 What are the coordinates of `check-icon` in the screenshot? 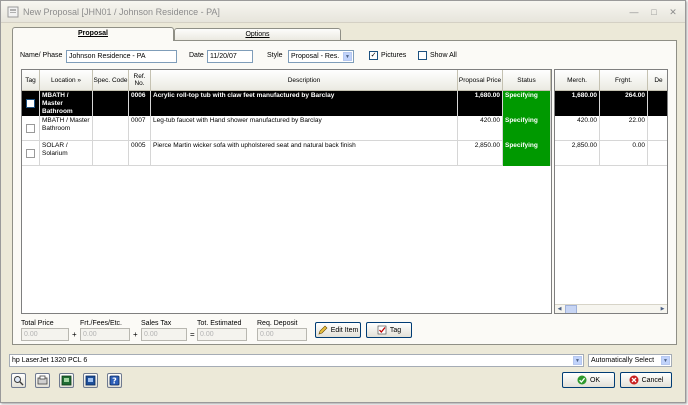 It's located at (582, 380).